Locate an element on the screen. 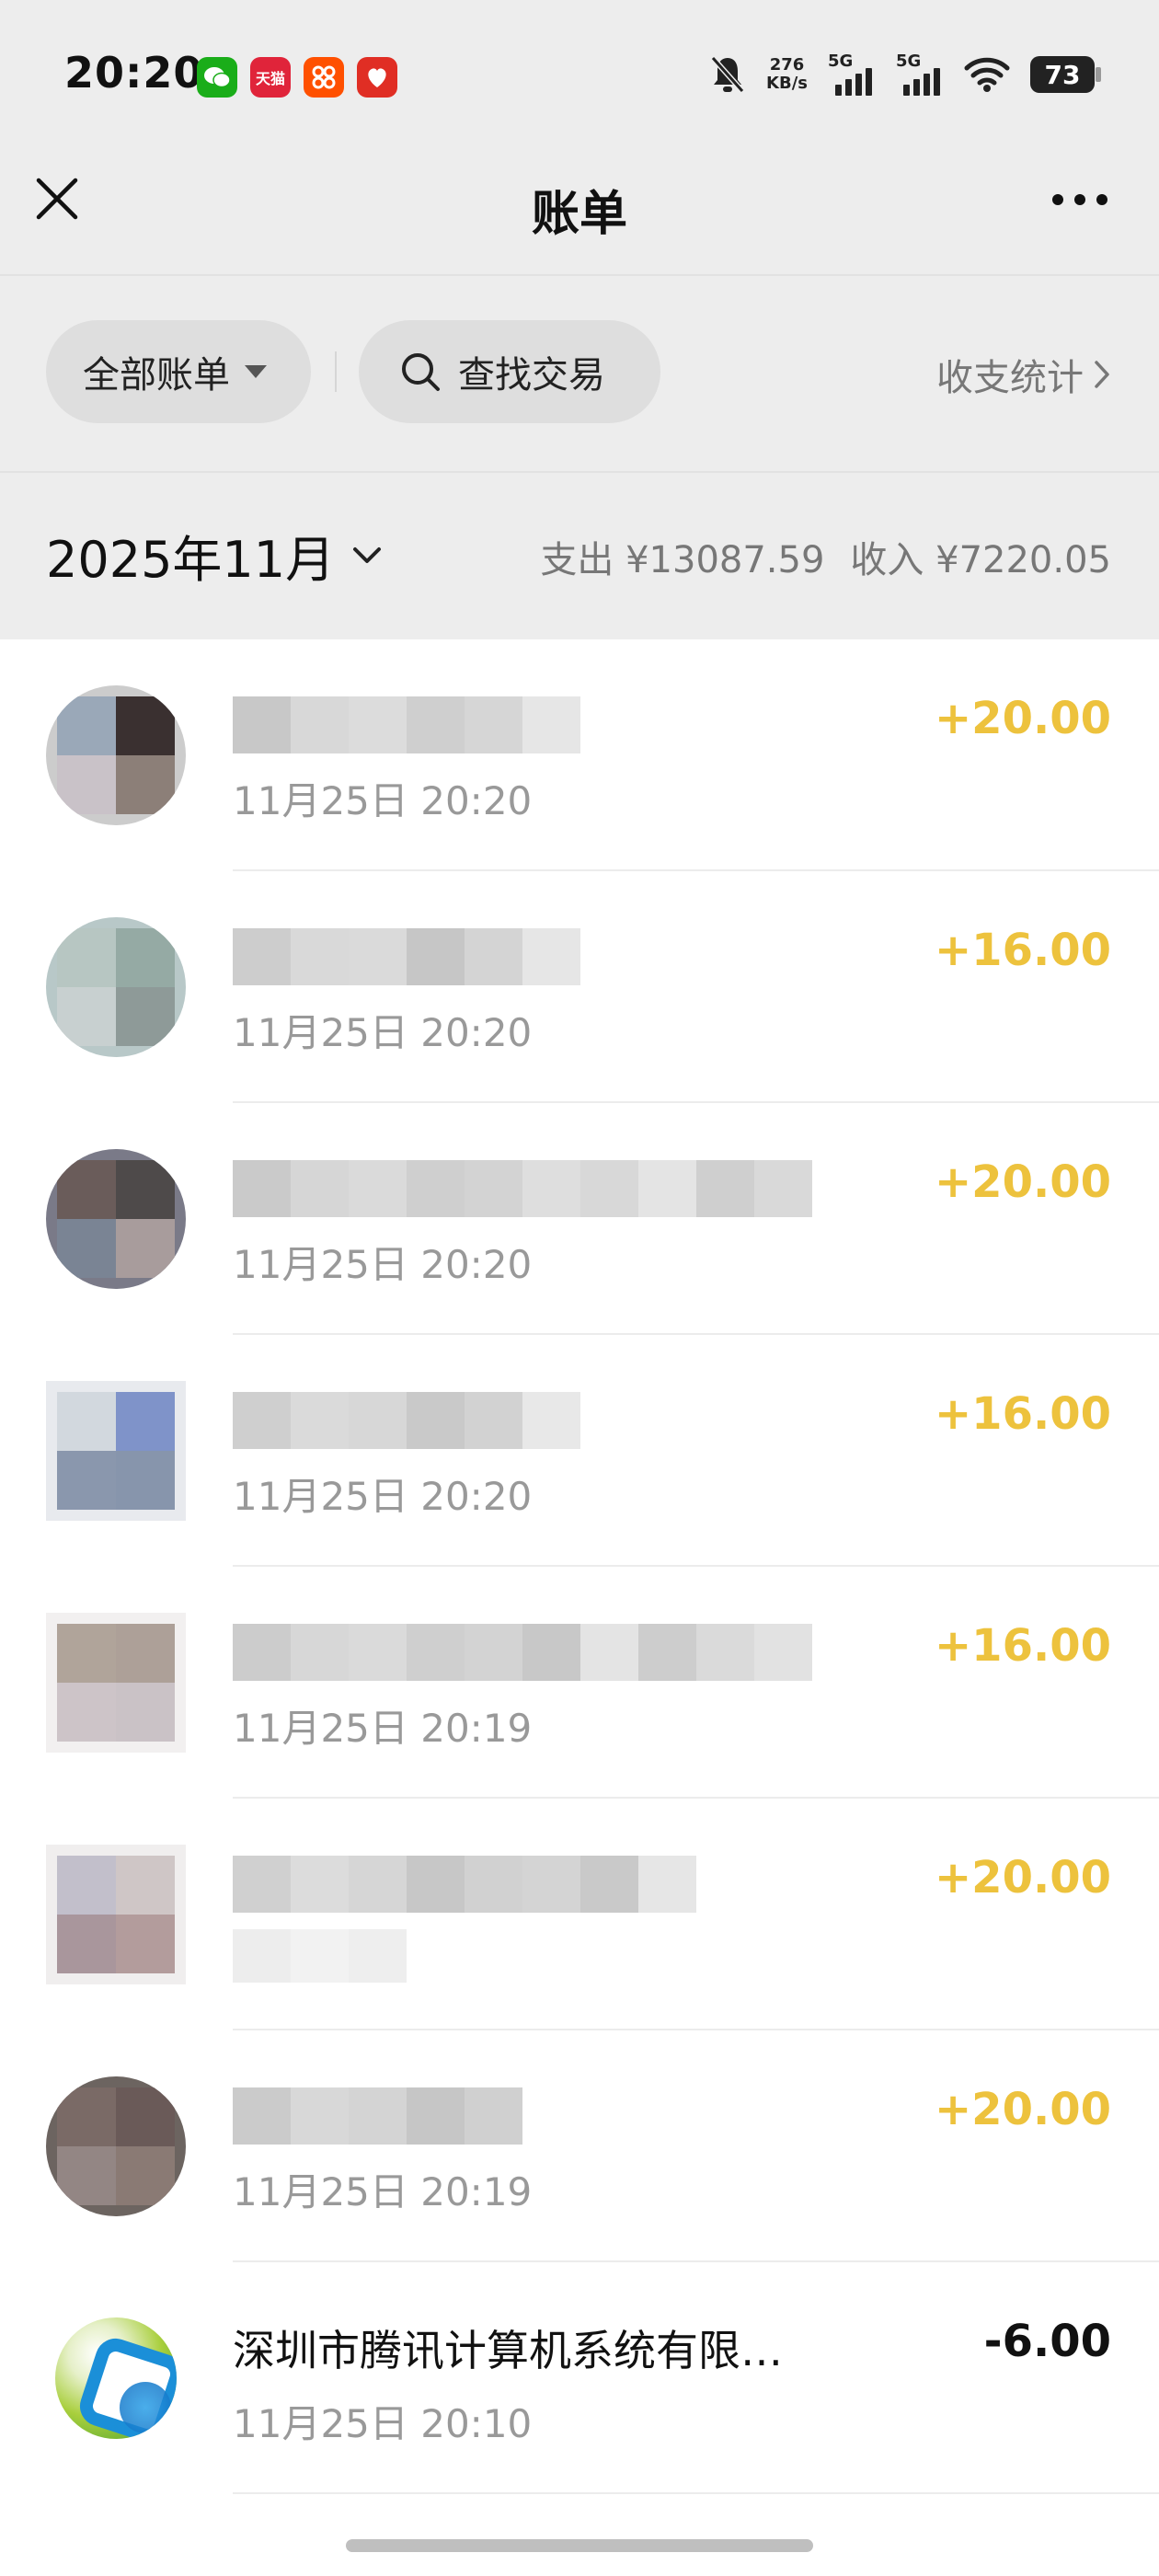 The height and width of the screenshot is (2576, 1159). notification-app-icons: 天猫 is located at coordinates (297, 77).